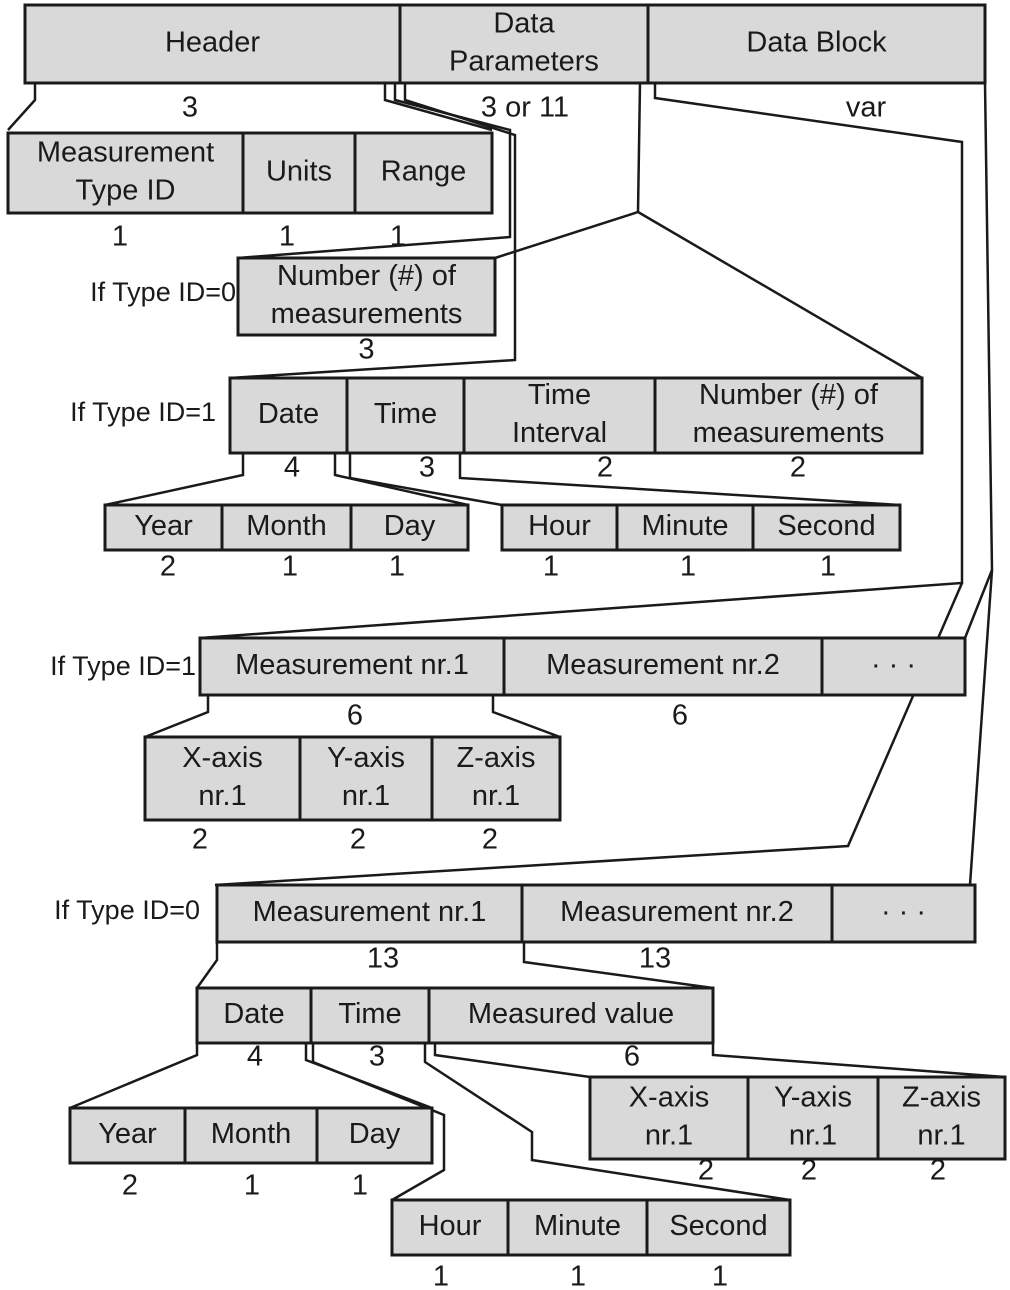  What do you see at coordinates (352, 684) in the screenshot?
I see `block-type1-field-measurement-nr-1: Measurement nr.1 6` at bounding box center [352, 684].